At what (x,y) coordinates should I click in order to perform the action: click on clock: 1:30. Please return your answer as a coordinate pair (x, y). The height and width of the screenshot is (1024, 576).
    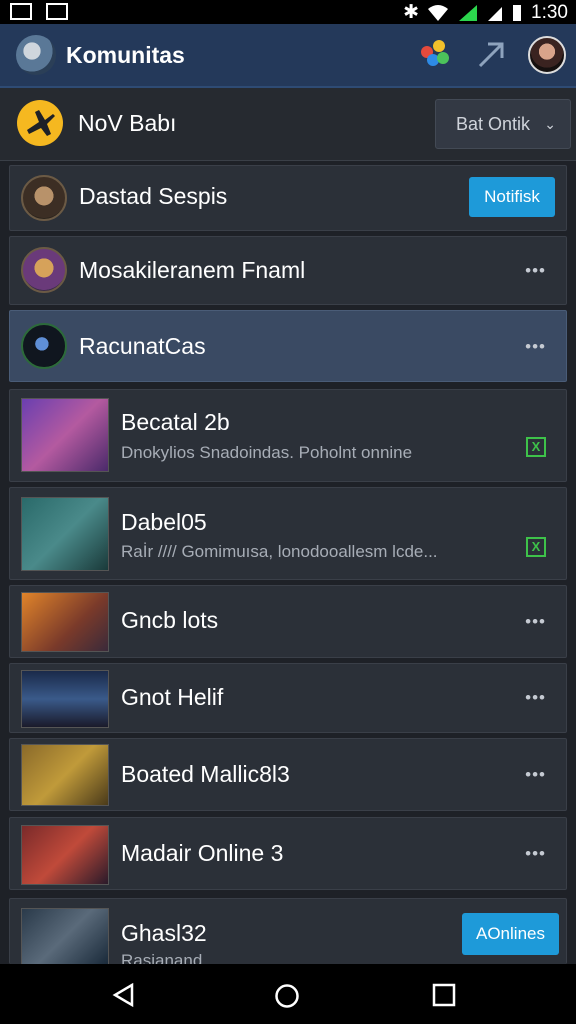
    Looking at the image, I should click on (549, 12).